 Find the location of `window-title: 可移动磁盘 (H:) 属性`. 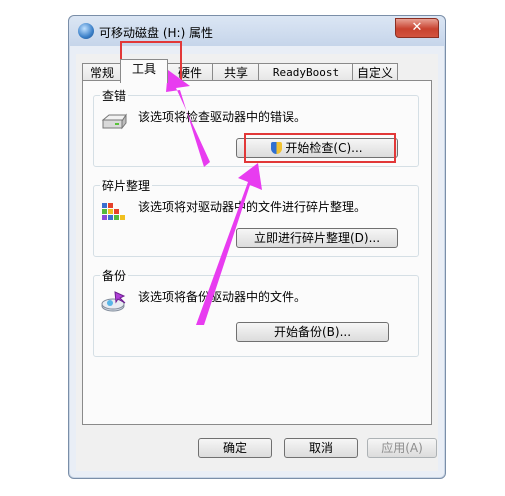

window-title: 可移动磁盘 (H:) 属性 is located at coordinates (156, 33).